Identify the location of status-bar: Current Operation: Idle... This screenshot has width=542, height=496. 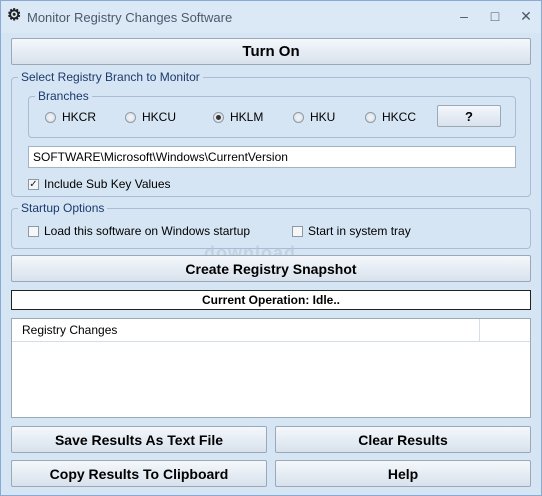
(271, 300).